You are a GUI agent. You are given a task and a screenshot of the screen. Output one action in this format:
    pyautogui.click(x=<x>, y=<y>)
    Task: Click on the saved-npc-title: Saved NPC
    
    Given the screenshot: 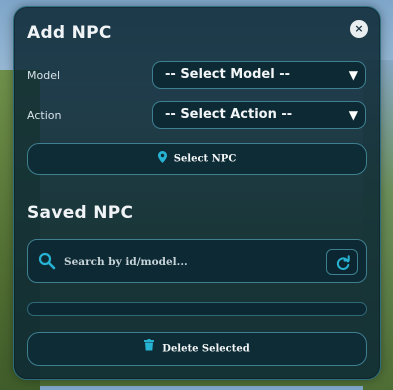 What is the action you would take?
    pyautogui.click(x=80, y=213)
    